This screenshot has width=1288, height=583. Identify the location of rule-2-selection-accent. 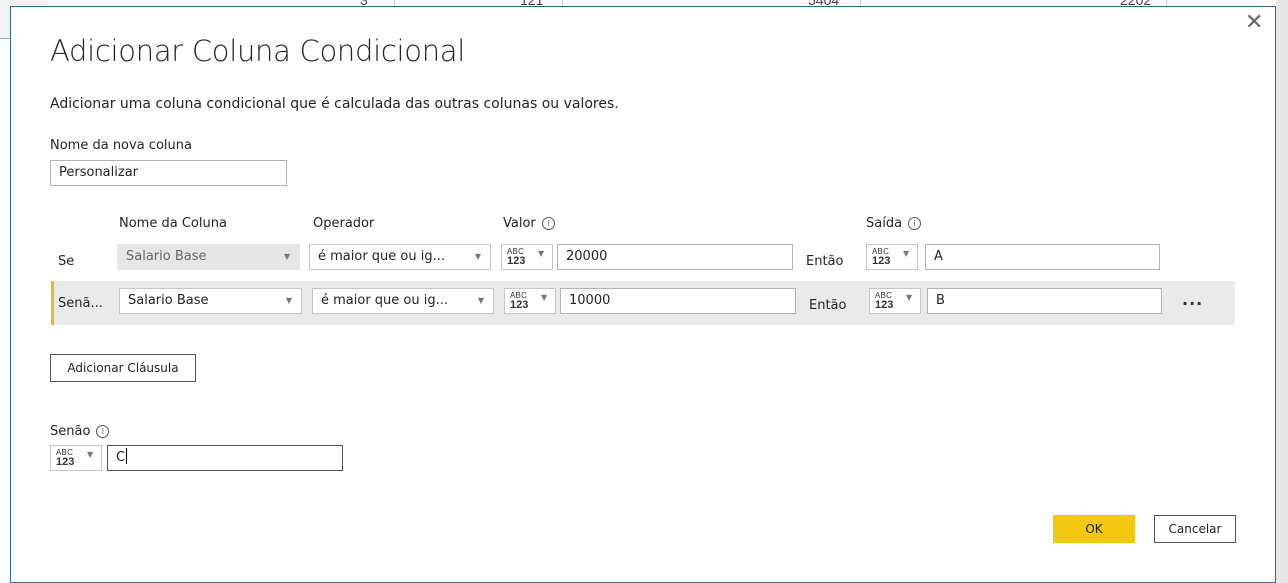
(52, 303).